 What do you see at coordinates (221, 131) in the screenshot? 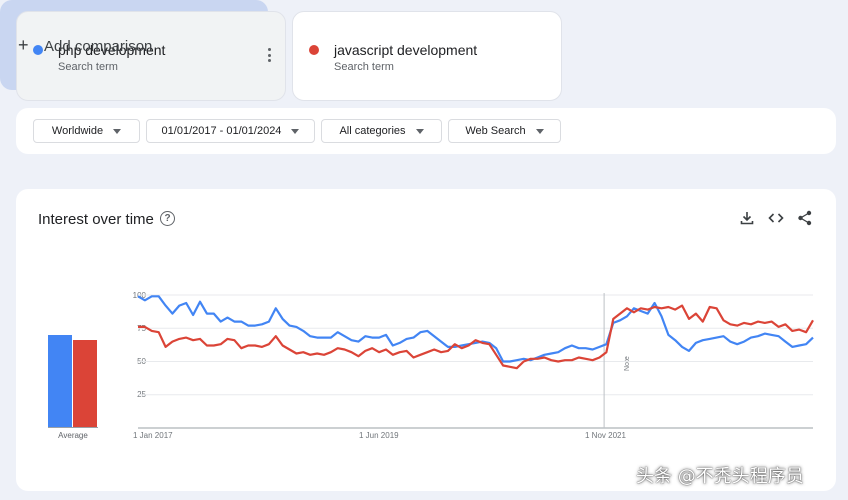
I see `date-range-value: 01/01/2017 - 01/01/2024` at bounding box center [221, 131].